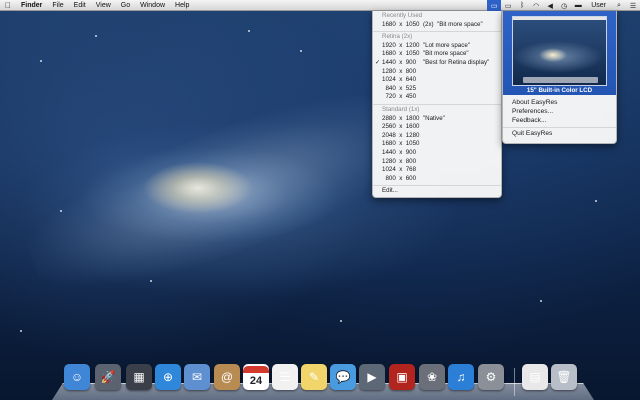  Describe the element at coordinates (560, 80) in the screenshot. I see `thumbnail-dock` at that location.